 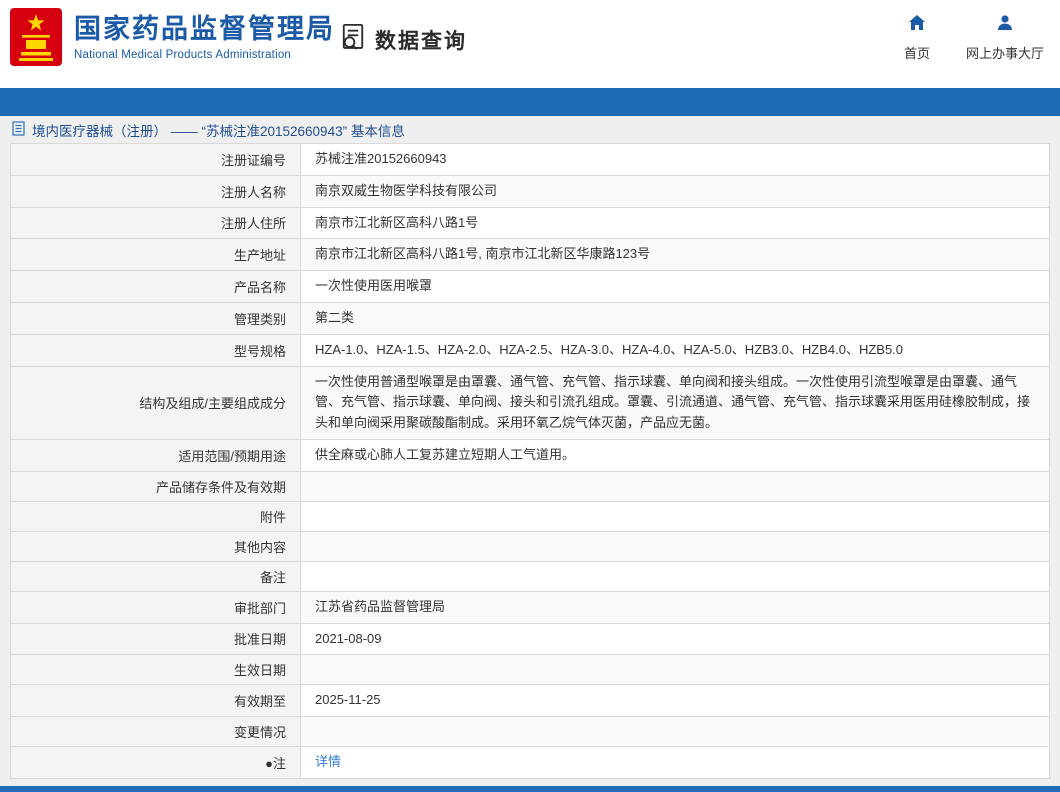 I want to click on home-icon, so click(x=917, y=25).